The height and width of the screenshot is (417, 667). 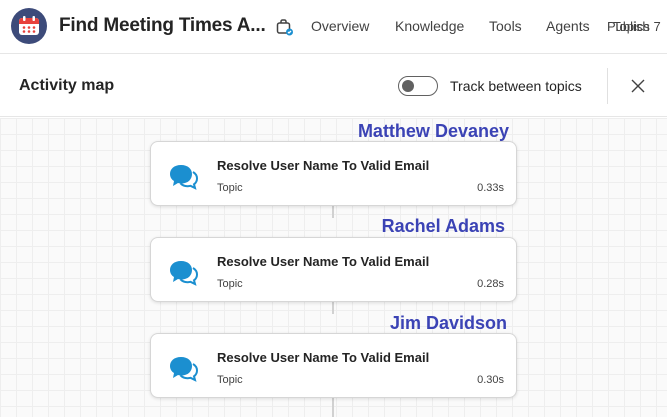 I want to click on tab-overview: Overview, so click(x=340, y=26).